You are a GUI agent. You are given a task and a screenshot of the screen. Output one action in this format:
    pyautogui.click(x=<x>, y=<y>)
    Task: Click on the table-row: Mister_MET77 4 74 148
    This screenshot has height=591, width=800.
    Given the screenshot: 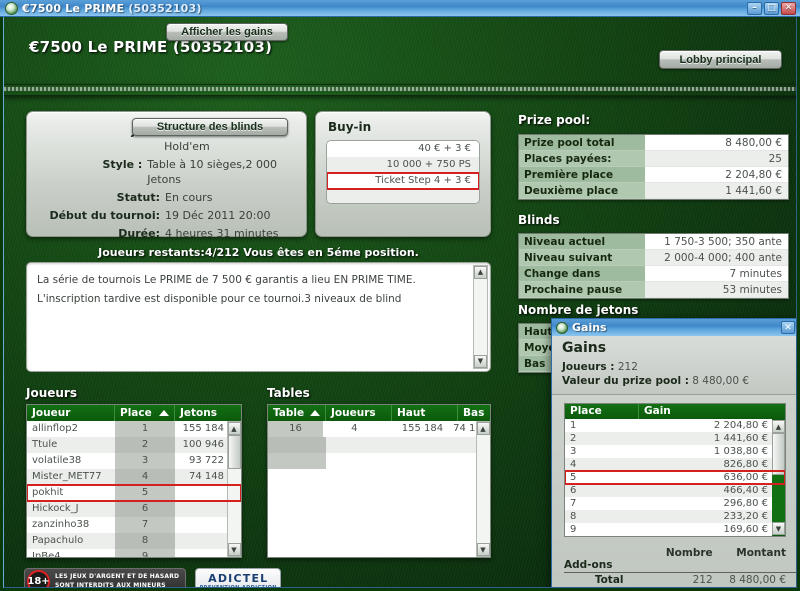 What is the action you would take?
    pyautogui.click(x=134, y=477)
    